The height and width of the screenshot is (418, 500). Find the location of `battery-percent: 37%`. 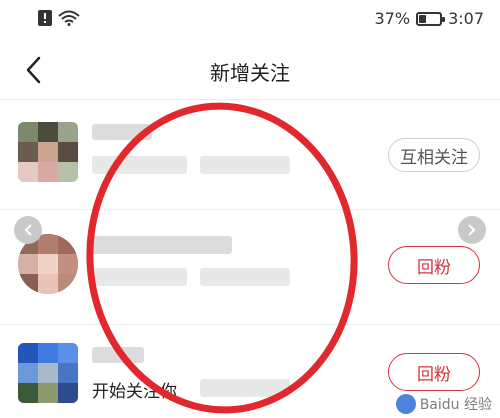

battery-percent: 37% is located at coordinates (392, 18).